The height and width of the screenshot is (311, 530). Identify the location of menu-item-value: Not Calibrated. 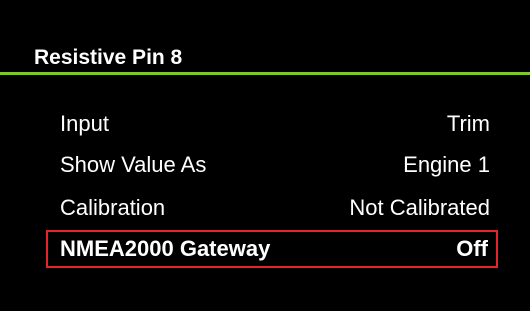
(419, 207).